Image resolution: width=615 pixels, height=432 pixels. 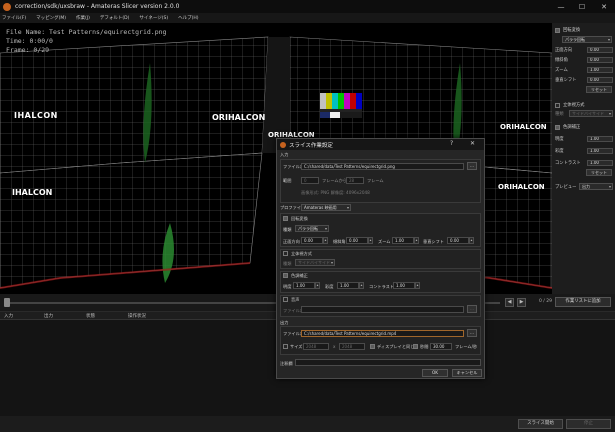 What do you see at coordinates (51, 18) in the screenshot?
I see `menu-mapping: マッピング(M)` at bounding box center [51, 18].